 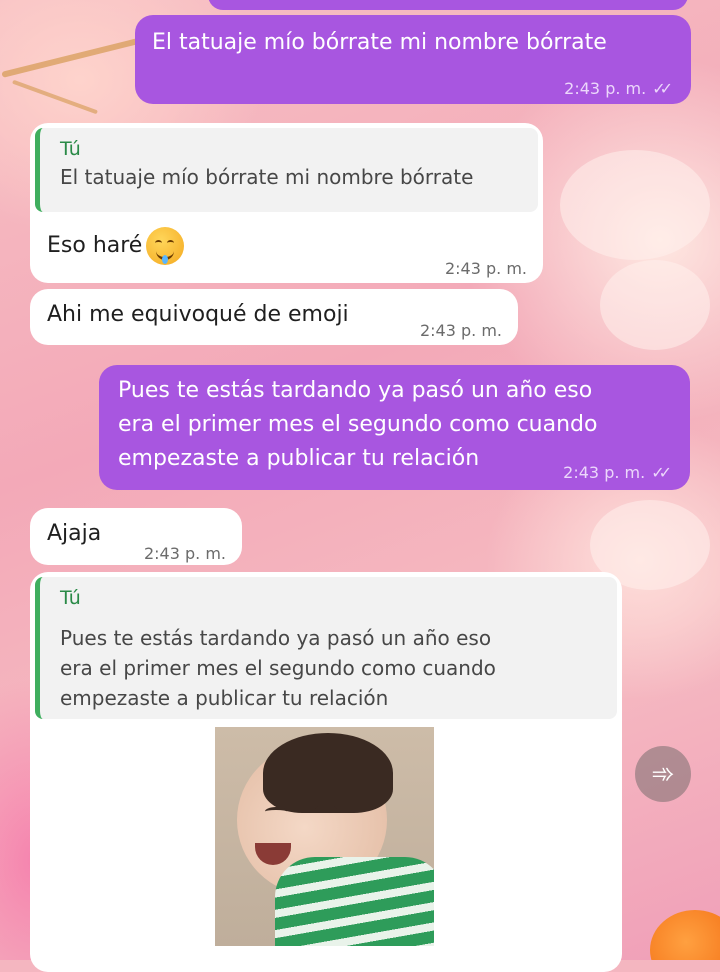 What do you see at coordinates (224, 698) in the screenshot?
I see `quoted-text-line: empezaste a publicar tu relación` at bounding box center [224, 698].